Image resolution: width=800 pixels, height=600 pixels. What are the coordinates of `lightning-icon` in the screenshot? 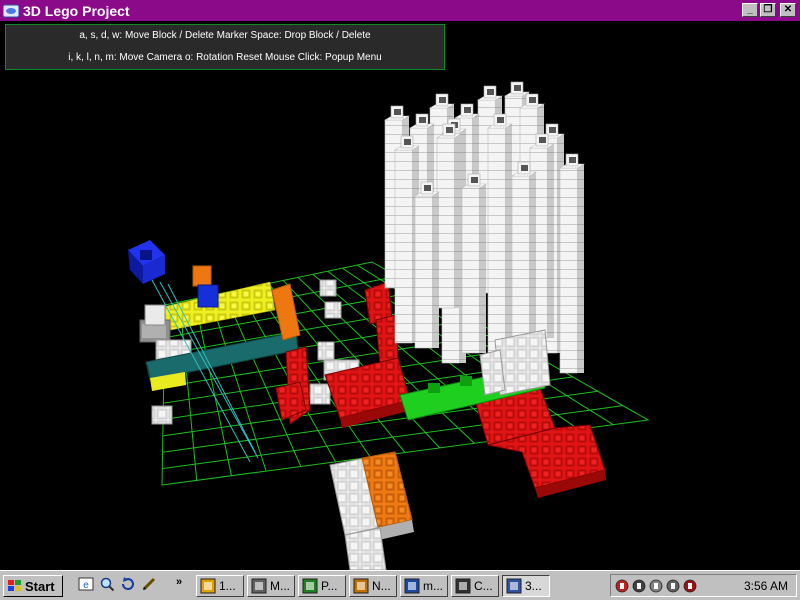 It's located at (208, 586).